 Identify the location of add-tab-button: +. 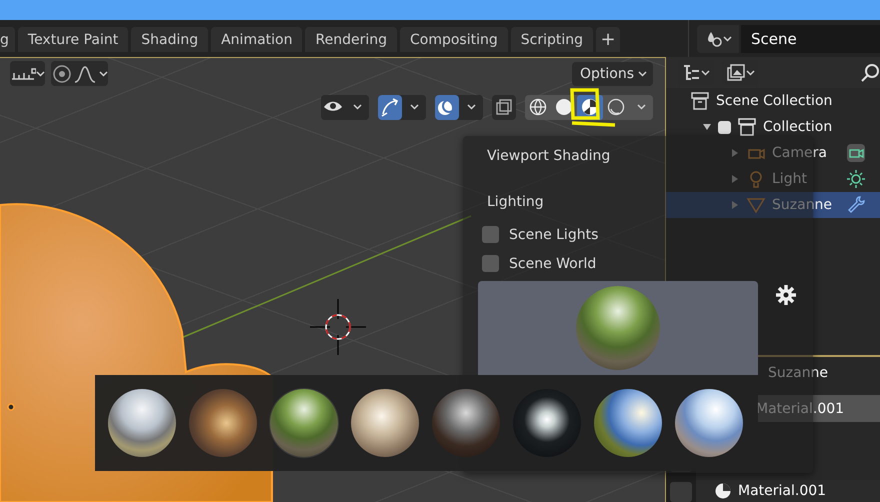
(608, 39).